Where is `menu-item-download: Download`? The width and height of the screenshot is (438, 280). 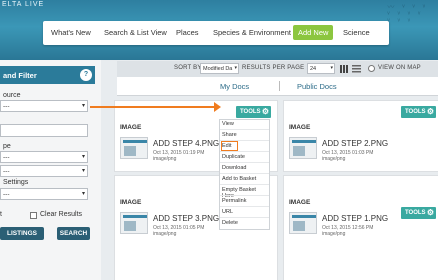 menu-item-download: Download is located at coordinates (234, 168).